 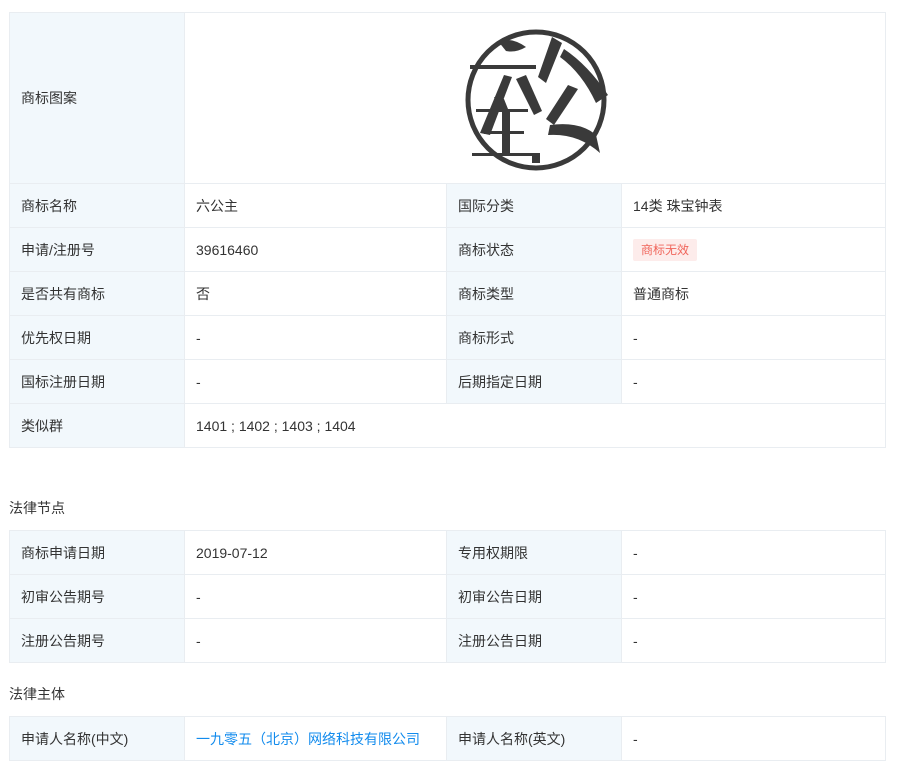 I want to click on table-row: 优先权日期 - 商标形式 -, so click(x=448, y=337).